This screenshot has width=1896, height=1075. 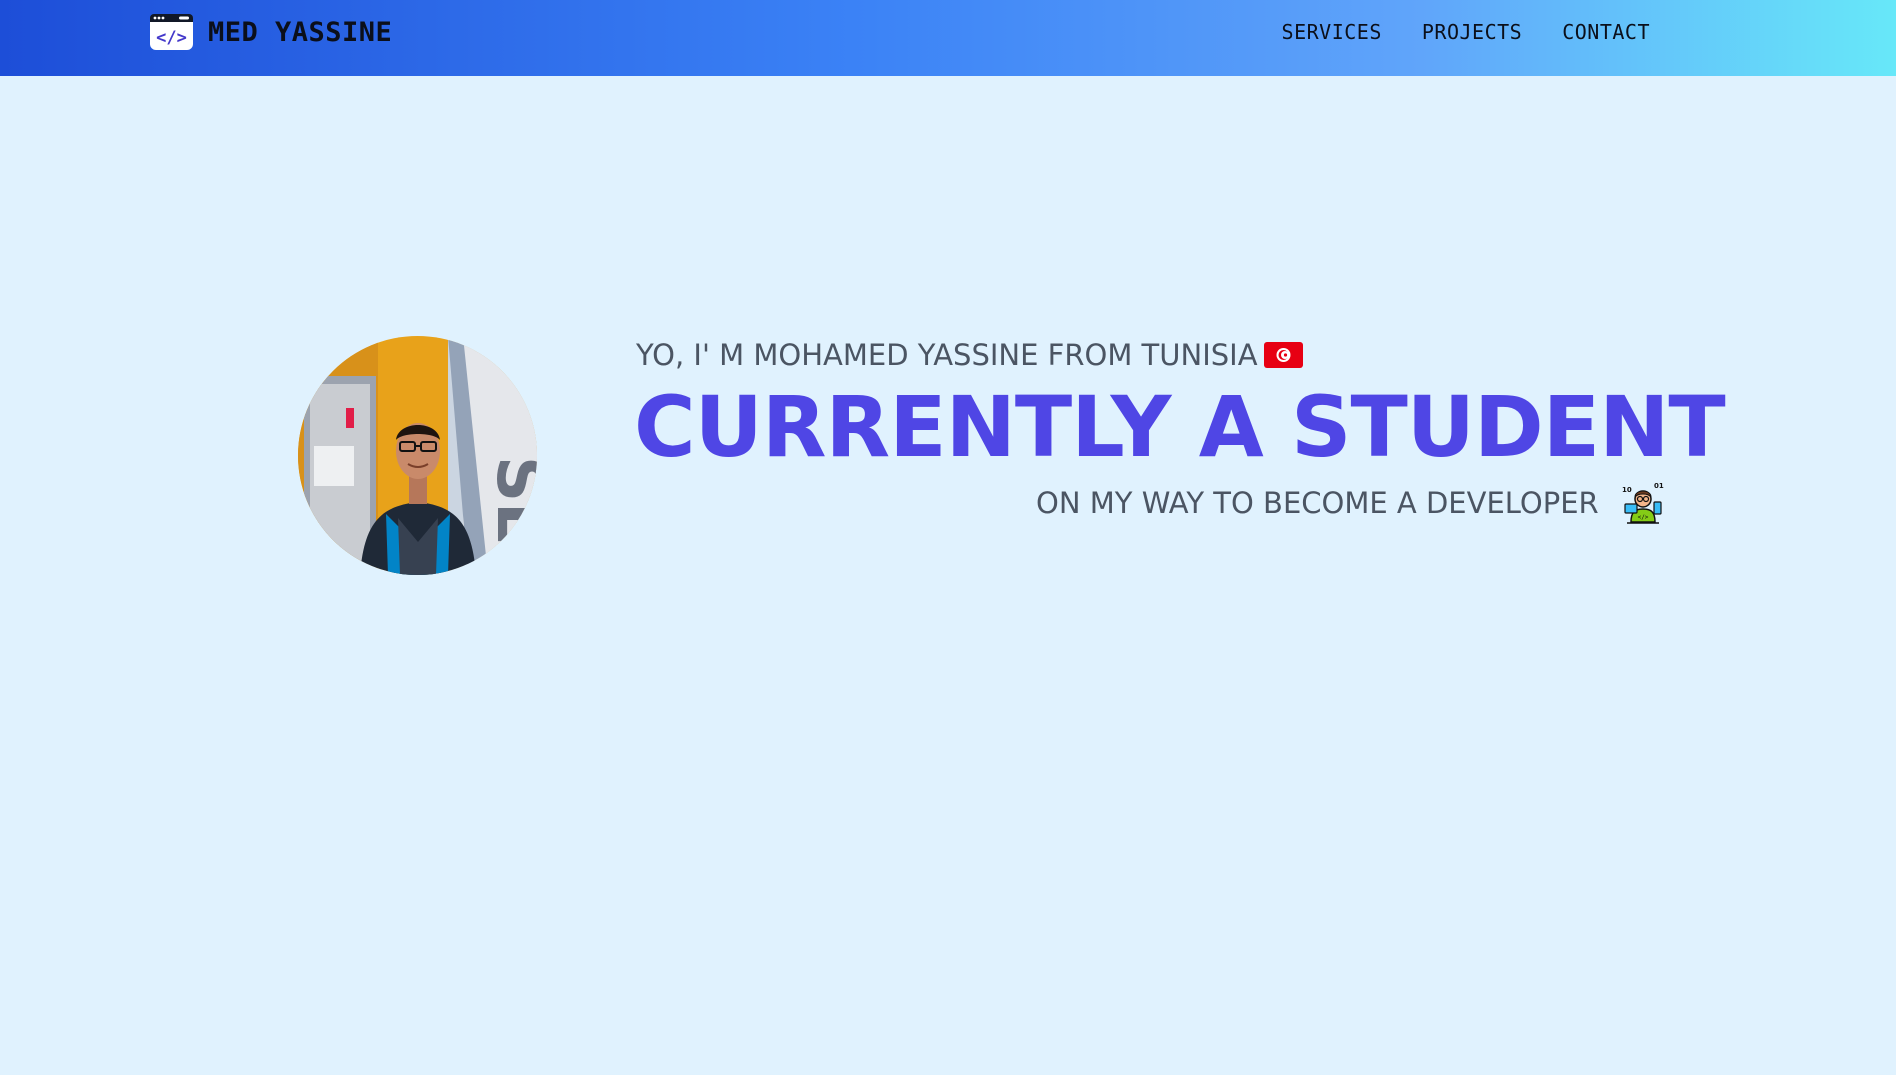 What do you see at coordinates (1627, 490) in the screenshot?
I see `svg-text: 10` at bounding box center [1627, 490].